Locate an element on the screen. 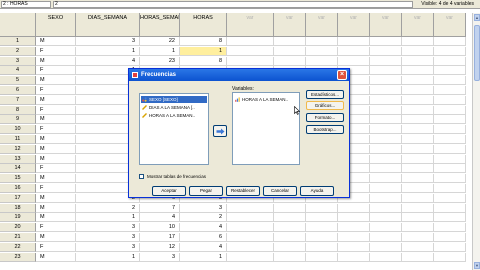 Image resolution: width=480 pixels, height=270 pixels. scroll-thumb is located at coordinates (477, 53).